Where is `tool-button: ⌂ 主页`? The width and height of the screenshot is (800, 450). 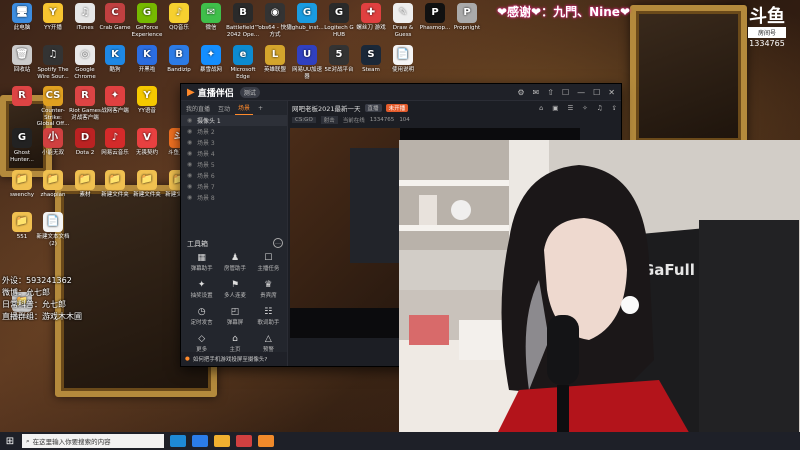 tool-button: ⌂ 主页 is located at coordinates (234, 343).